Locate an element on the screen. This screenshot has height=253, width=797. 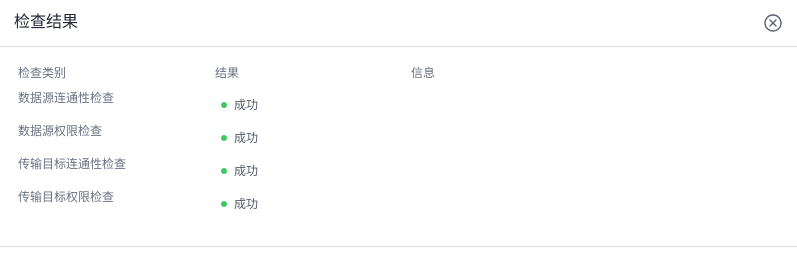
footer-divider is located at coordinates (398, 246).